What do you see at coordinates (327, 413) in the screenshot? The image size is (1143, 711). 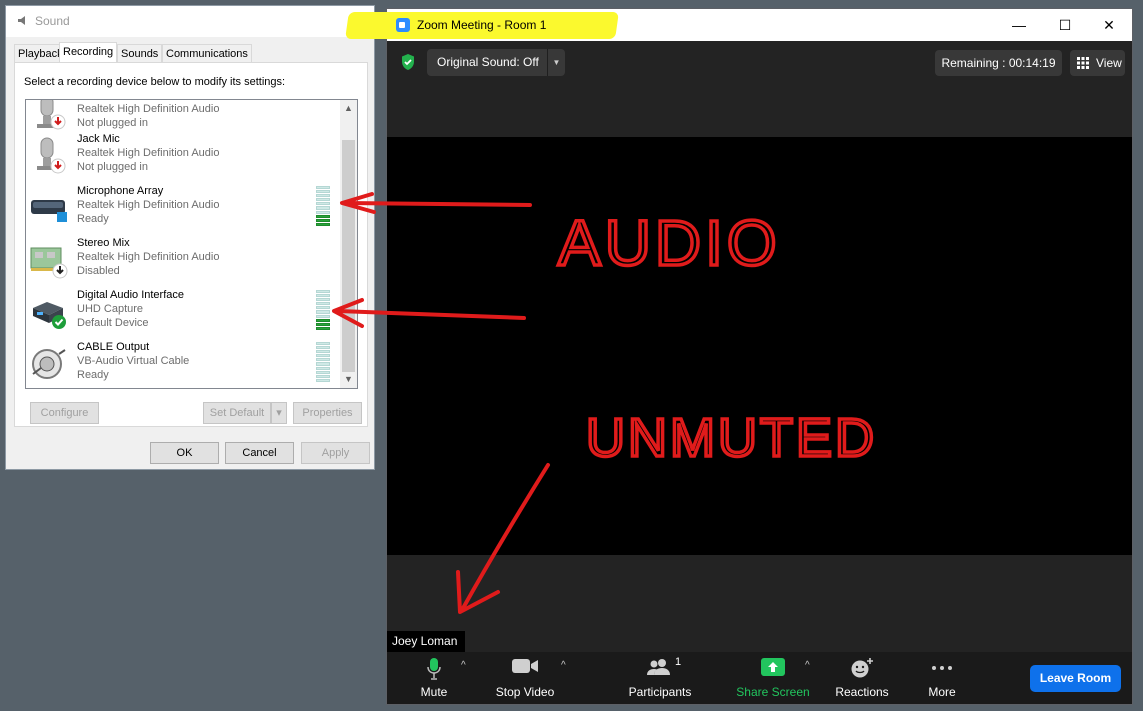 I see `properties-button: Properties` at bounding box center [327, 413].